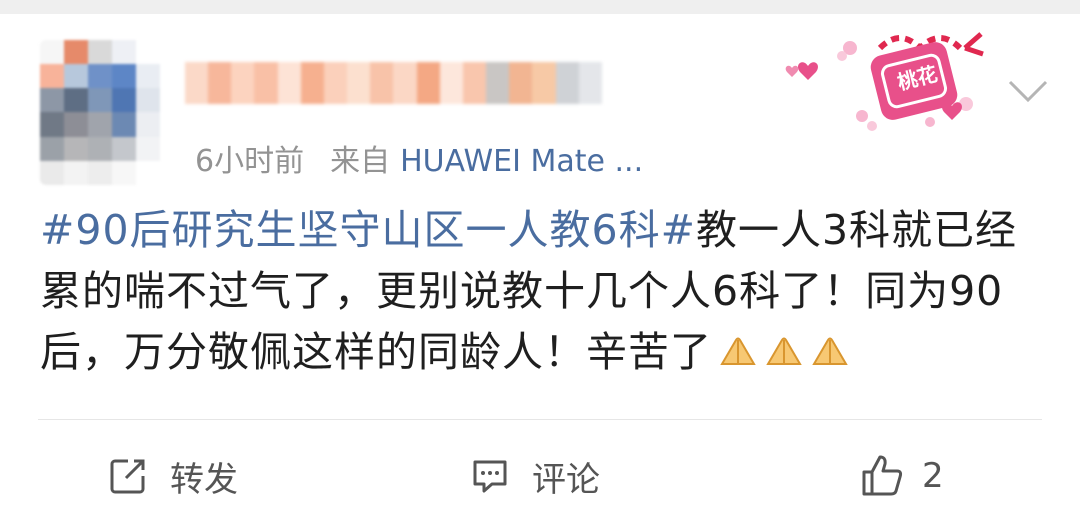 The width and height of the screenshot is (1080, 527). Describe the element at coordinates (100, 112) in the screenshot. I see `avatar` at that location.